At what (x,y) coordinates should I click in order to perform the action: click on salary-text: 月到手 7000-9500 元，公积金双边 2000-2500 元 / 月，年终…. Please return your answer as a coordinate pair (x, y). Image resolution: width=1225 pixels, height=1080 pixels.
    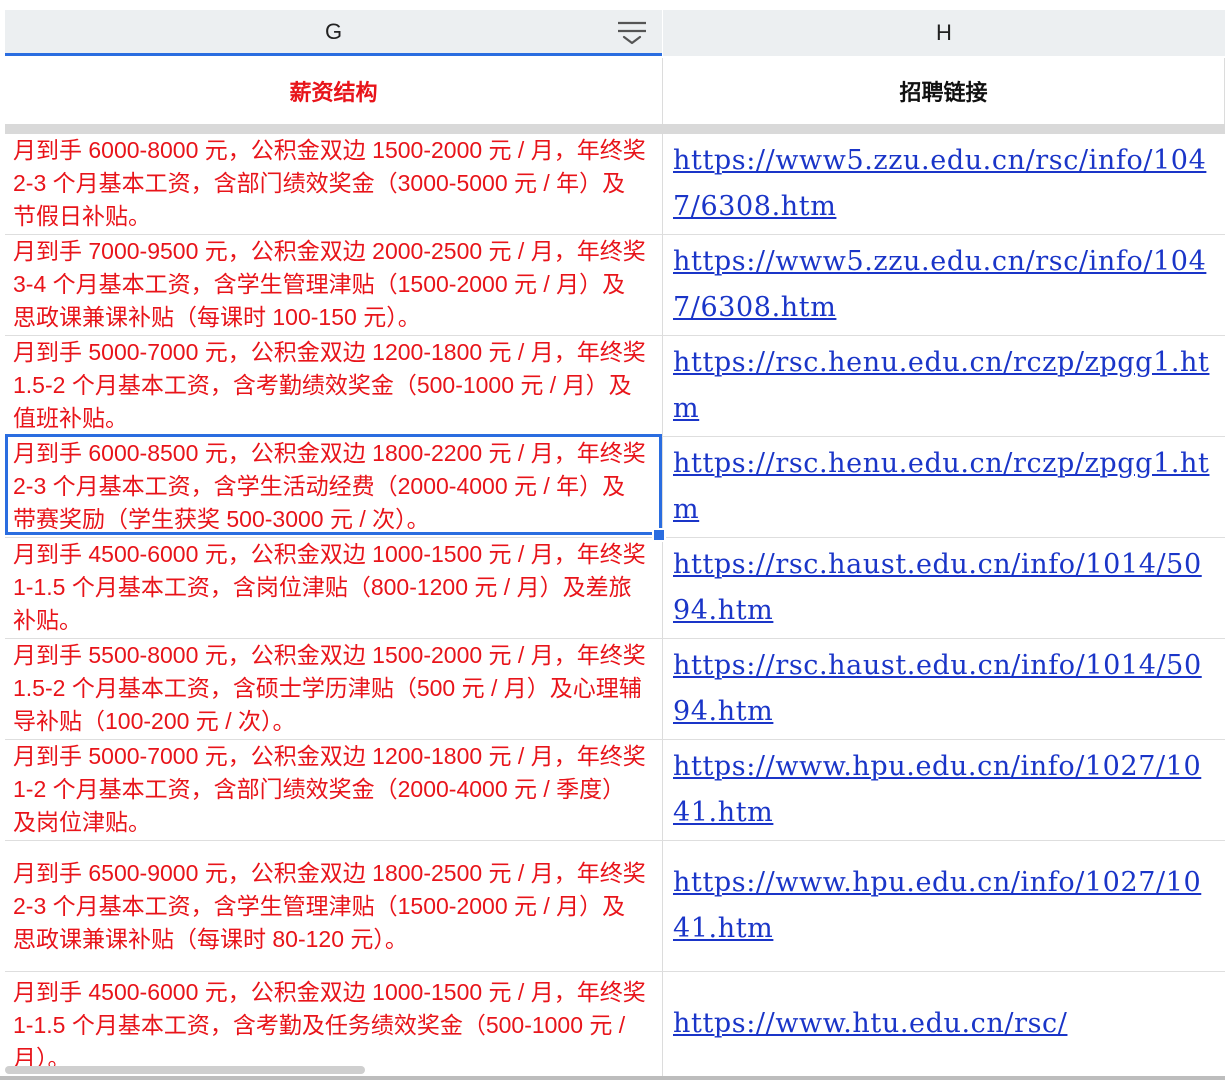
    Looking at the image, I should click on (329, 284).